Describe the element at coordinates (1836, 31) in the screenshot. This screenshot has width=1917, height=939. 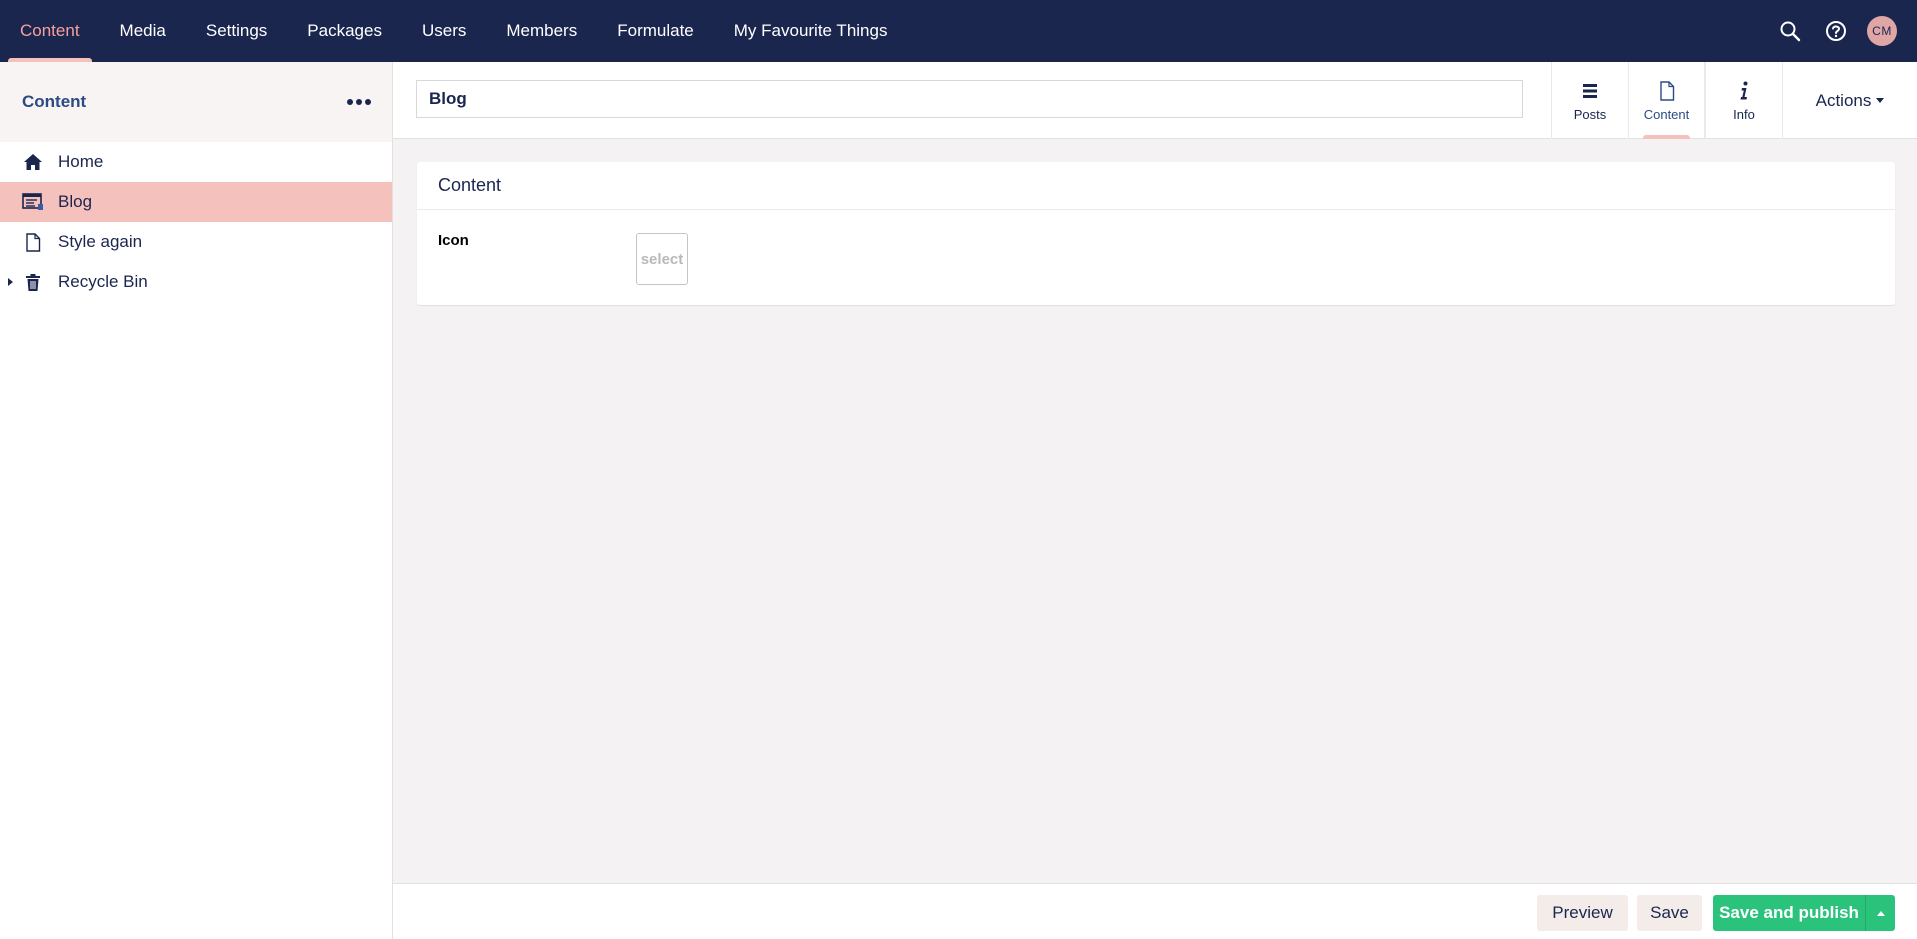
I see `help-icon` at that location.